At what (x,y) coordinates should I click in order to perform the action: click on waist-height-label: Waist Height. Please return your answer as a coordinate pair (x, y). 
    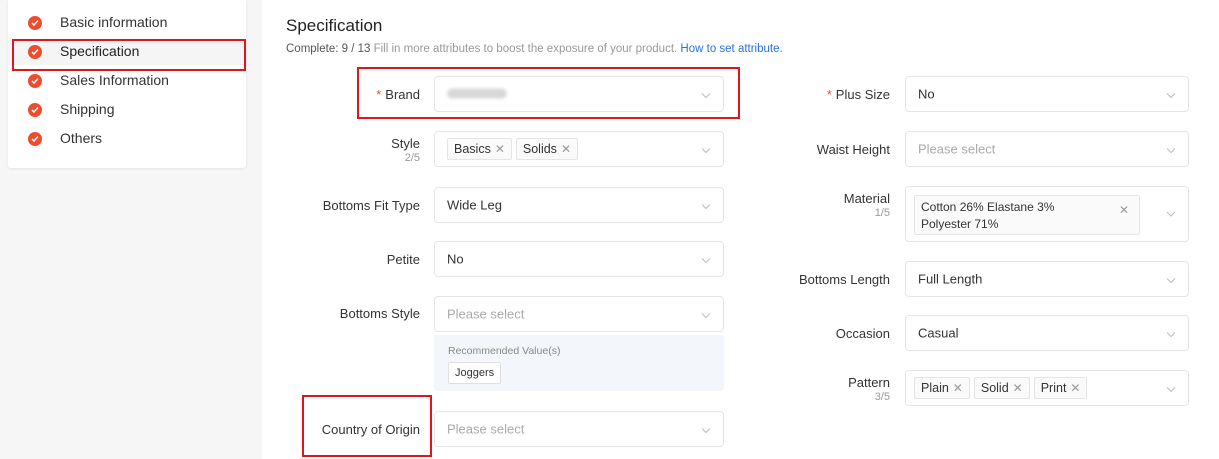
    Looking at the image, I should click on (853, 149).